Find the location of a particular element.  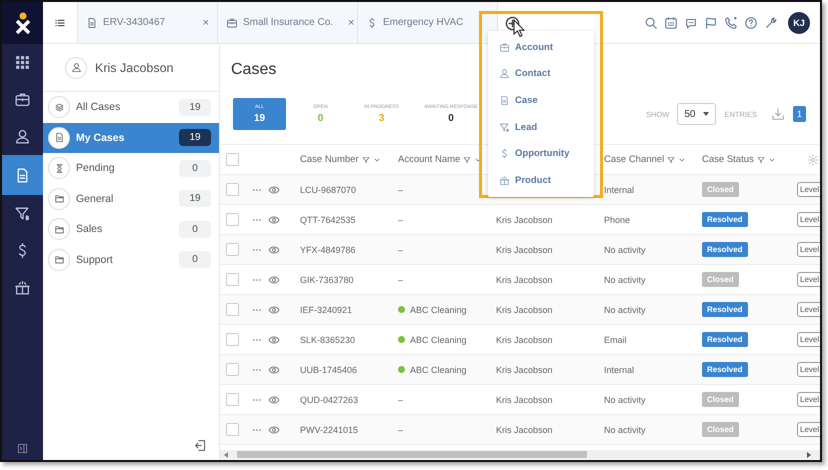

table-cell-text: PWV-2241015 is located at coordinates (330, 429).